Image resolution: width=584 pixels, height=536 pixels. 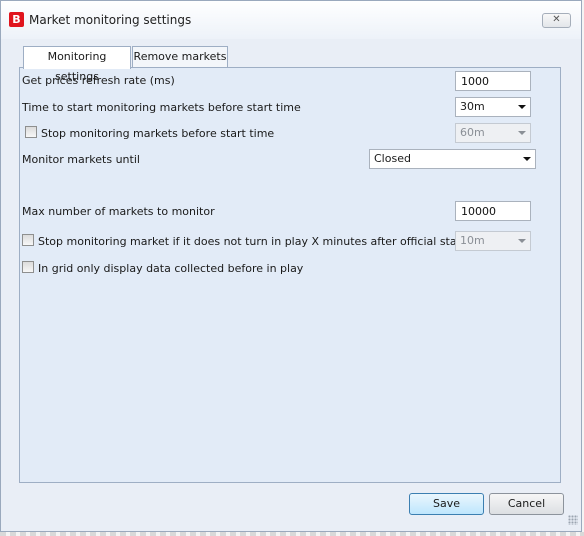 What do you see at coordinates (16, 19) in the screenshot?
I see `betfair-app-icon: B` at bounding box center [16, 19].